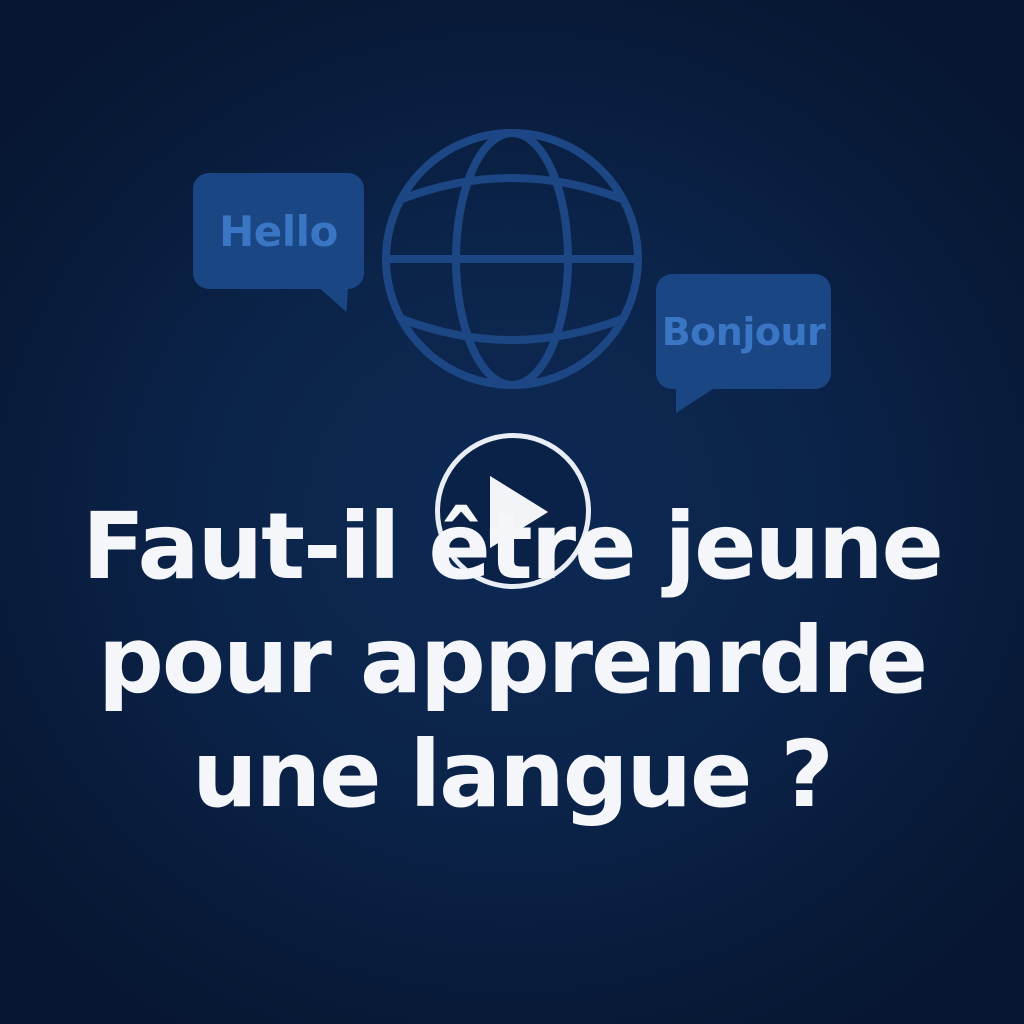 This screenshot has width=1024, height=1024. I want to click on title-line-1: Faut-il être jeune, so click(513, 546).